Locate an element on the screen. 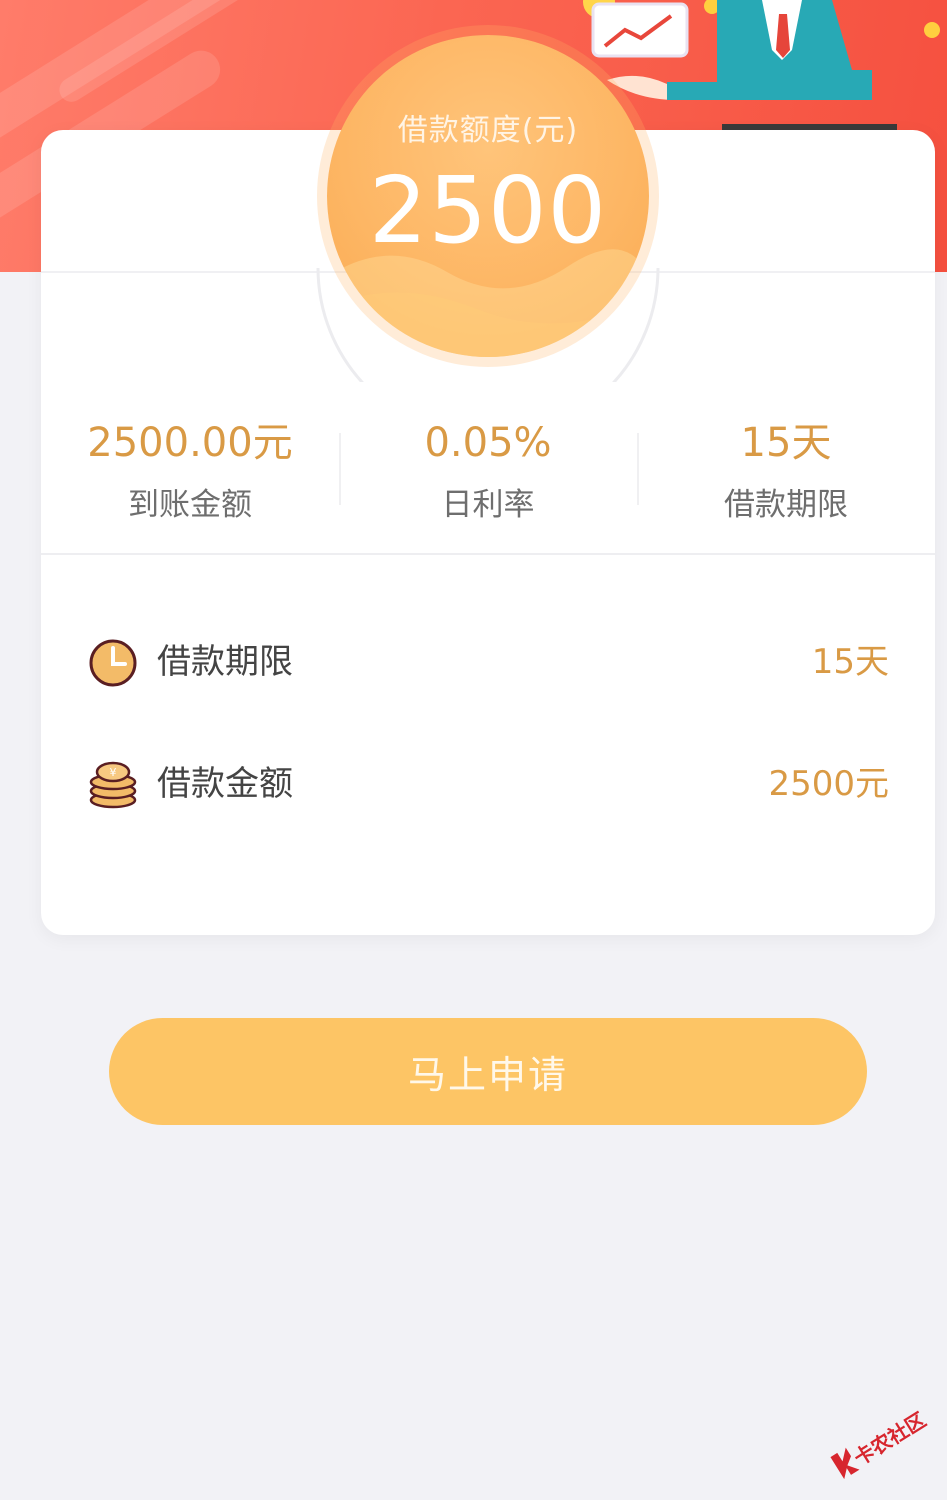  clock-icon is located at coordinates (113, 663).